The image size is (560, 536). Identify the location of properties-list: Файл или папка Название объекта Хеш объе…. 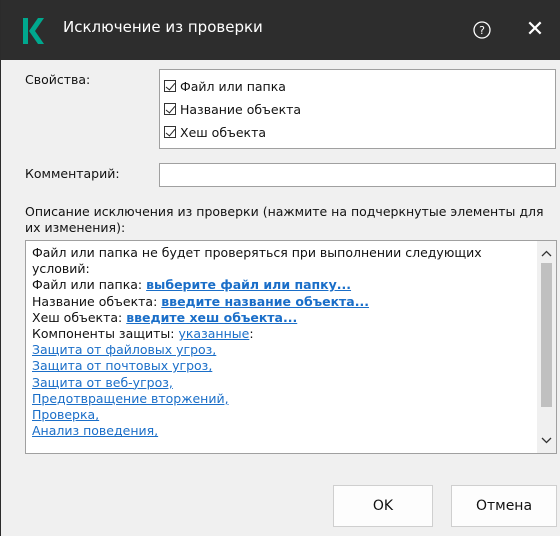
(357, 109).